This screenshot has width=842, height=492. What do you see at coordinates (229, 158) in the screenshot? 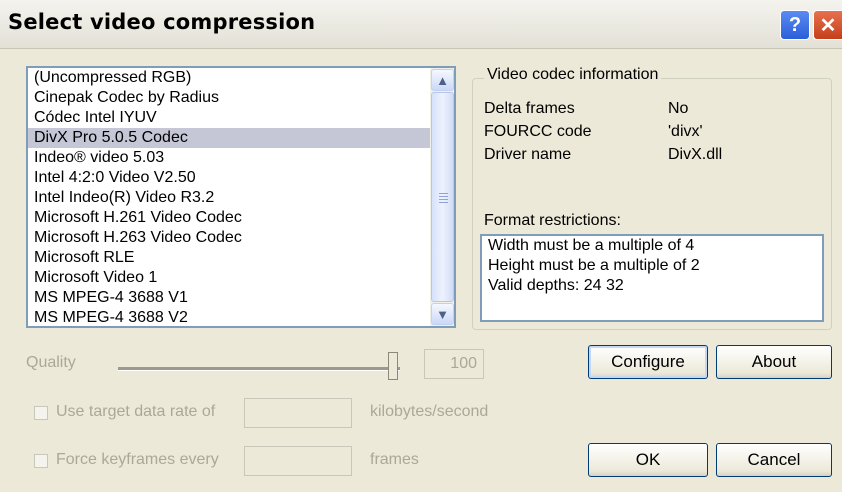
I see `codec-list-item: Indeo® video 5.03` at bounding box center [229, 158].